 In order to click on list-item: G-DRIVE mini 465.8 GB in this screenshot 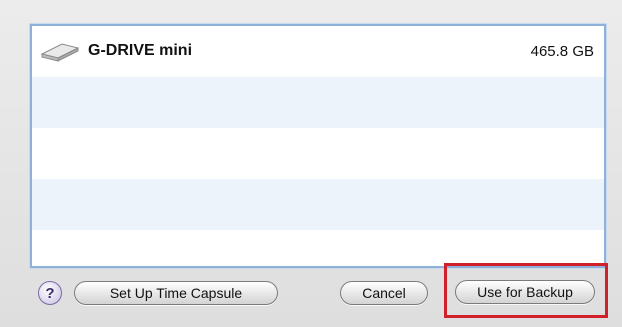, I will do `click(318, 51)`.